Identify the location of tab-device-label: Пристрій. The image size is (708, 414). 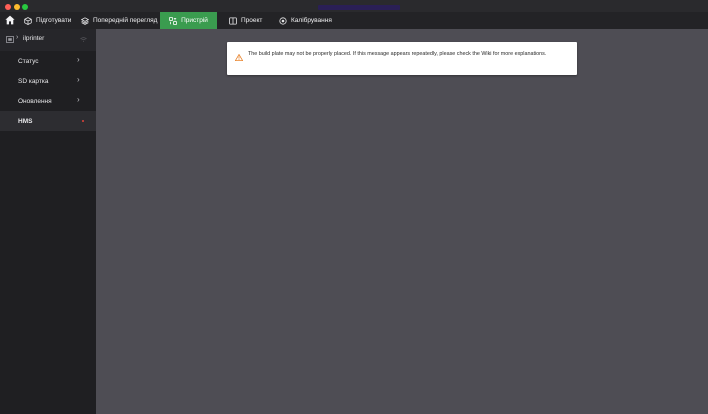
(194, 20).